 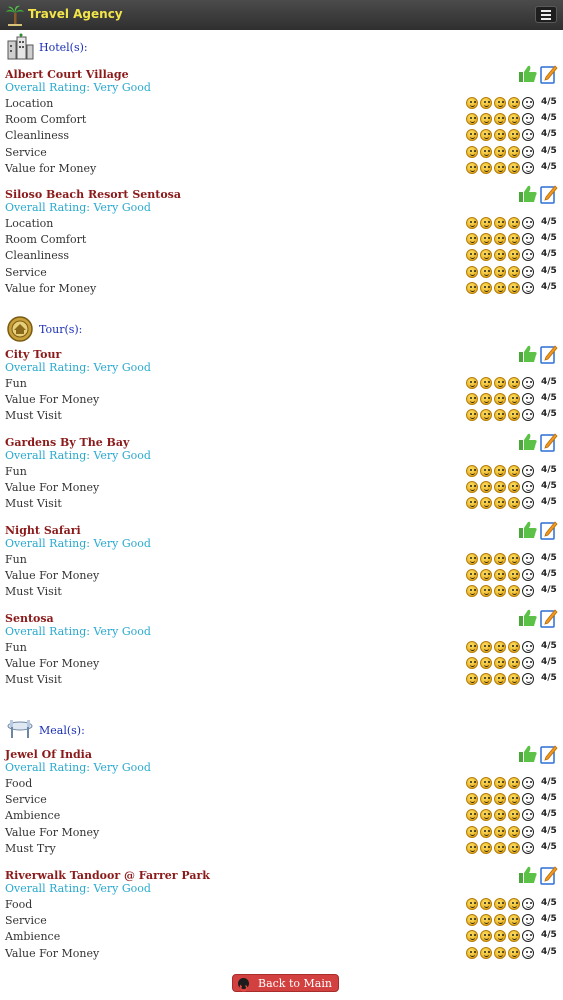 I want to click on item-title: Riverwalk Tandoor @ Farrer Park, so click(x=107, y=875).